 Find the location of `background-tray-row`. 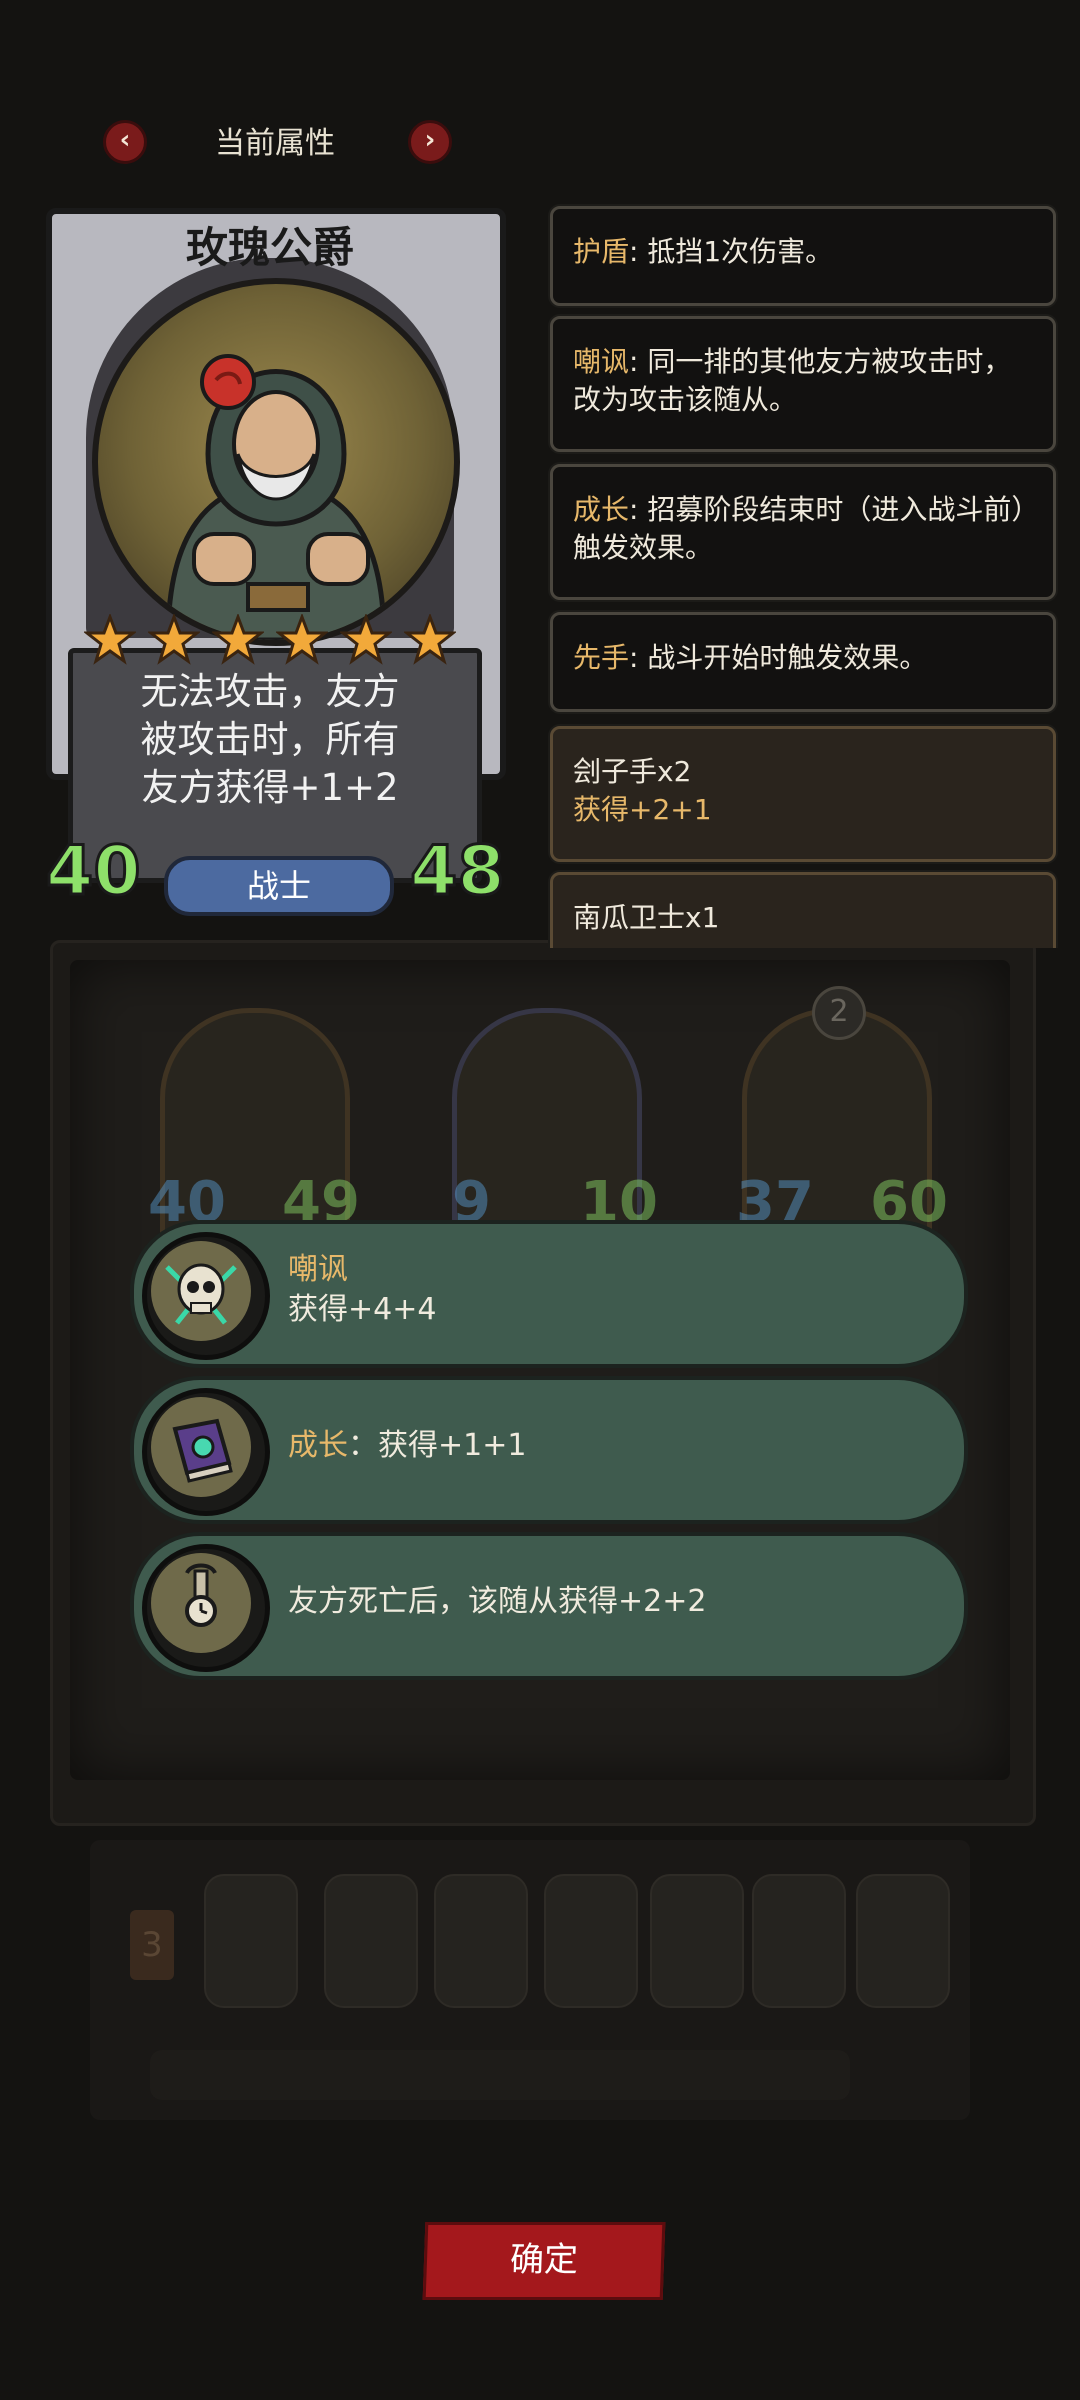

background-tray-row is located at coordinates (500, 2075).